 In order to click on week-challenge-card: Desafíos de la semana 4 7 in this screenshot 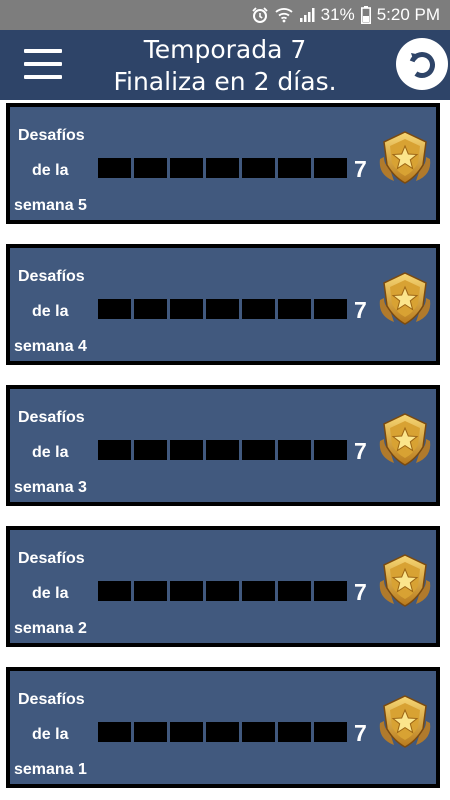, I will do `click(223, 304)`.